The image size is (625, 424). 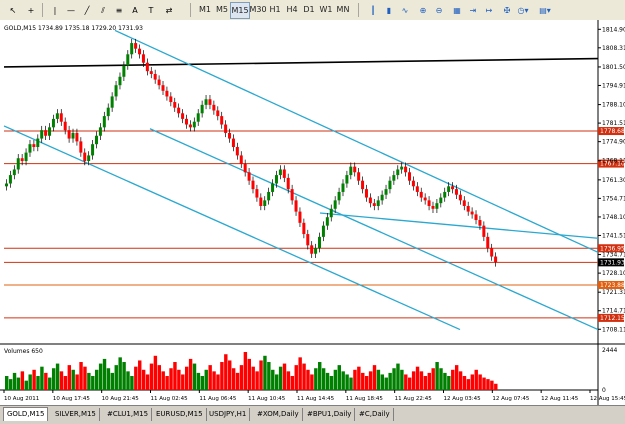 I want to click on label-tool-icon: T, so click(x=151, y=10).